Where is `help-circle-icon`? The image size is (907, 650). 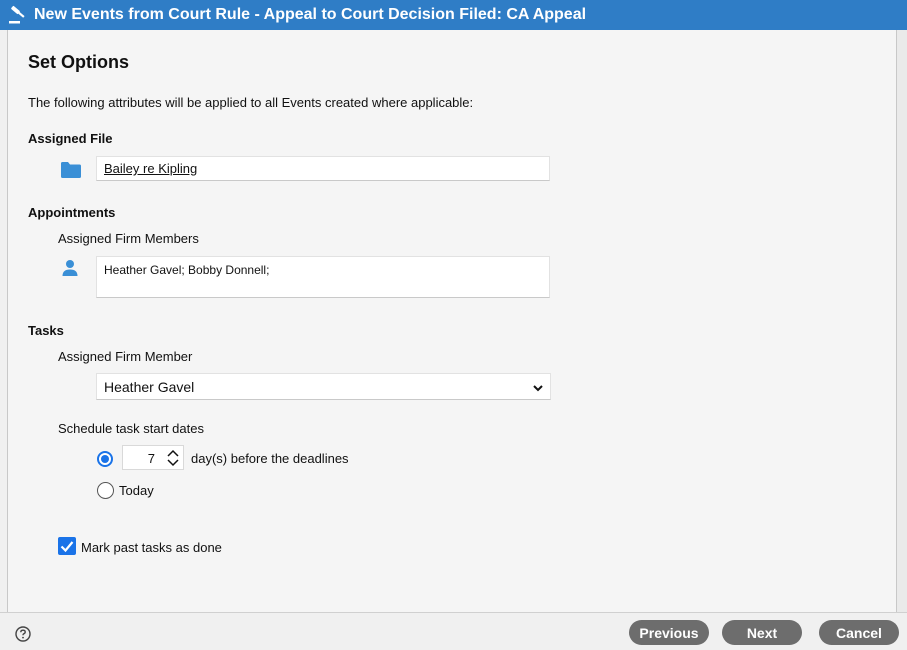
help-circle-icon is located at coordinates (23, 634).